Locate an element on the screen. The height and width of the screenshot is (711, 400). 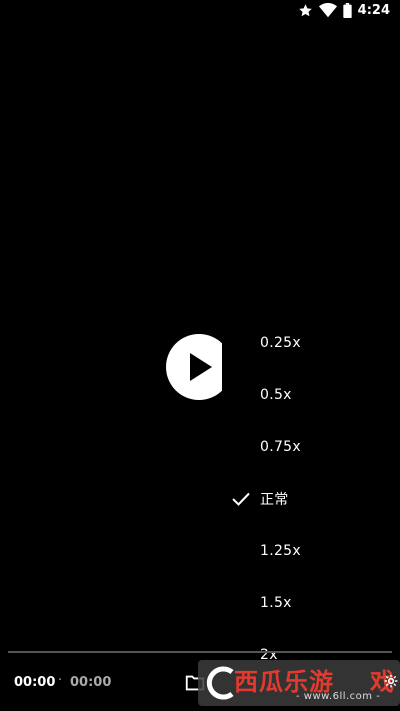
total-time: 00:00 is located at coordinates (91, 682).